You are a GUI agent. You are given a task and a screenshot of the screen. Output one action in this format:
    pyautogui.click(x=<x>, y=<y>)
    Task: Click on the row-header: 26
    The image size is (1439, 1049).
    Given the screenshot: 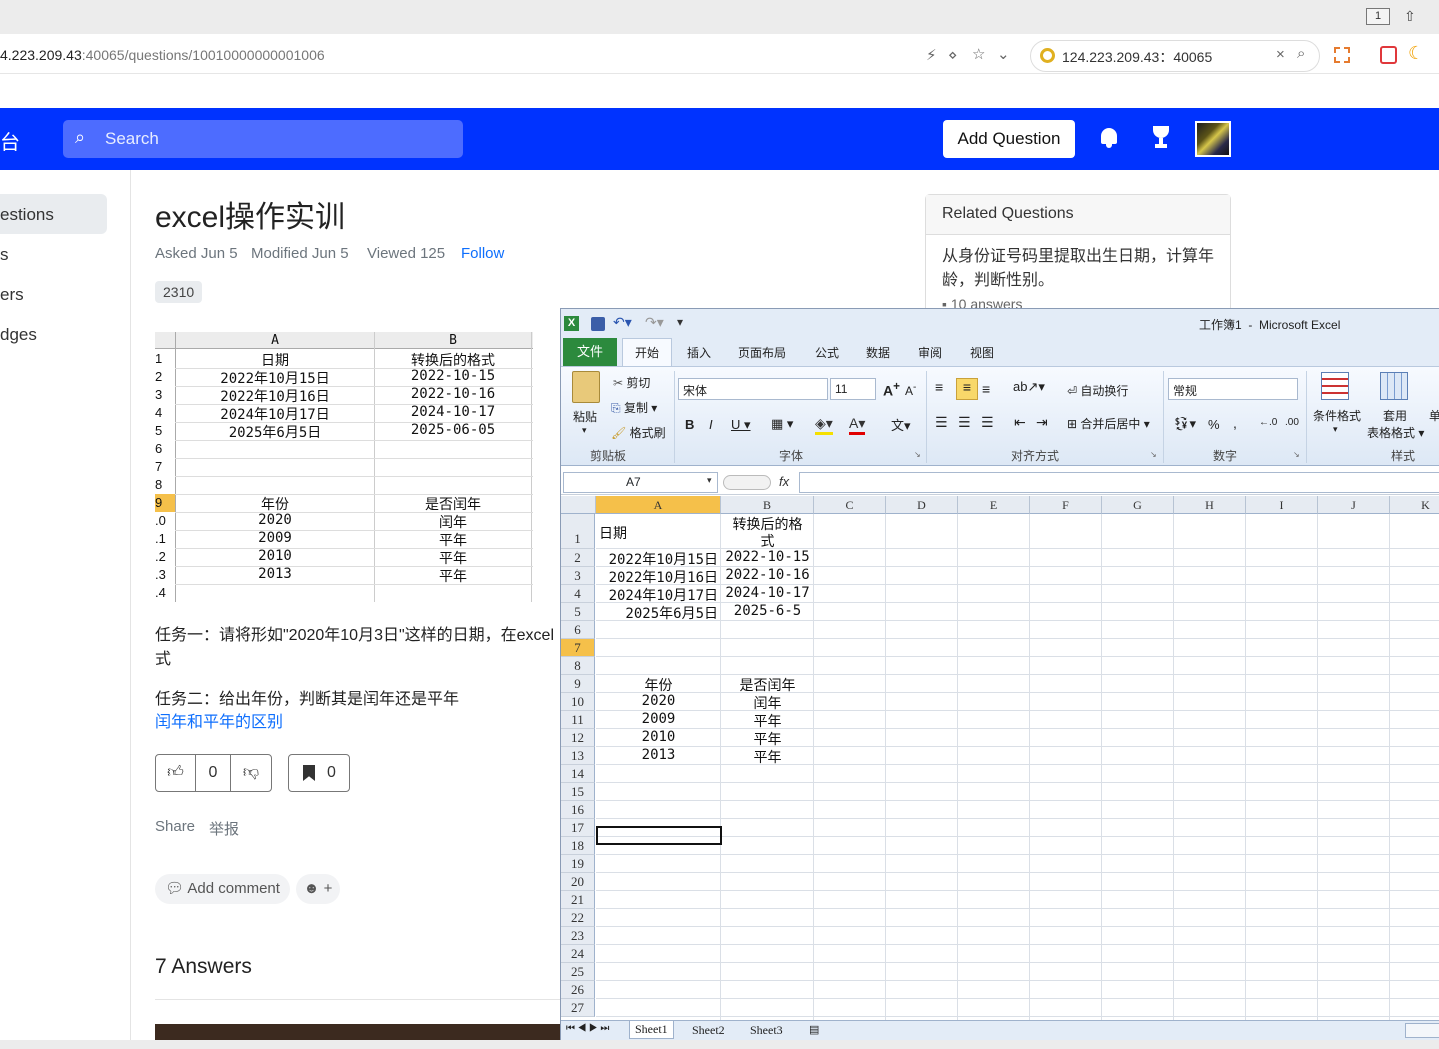 What is the action you would take?
    pyautogui.click(x=578, y=990)
    